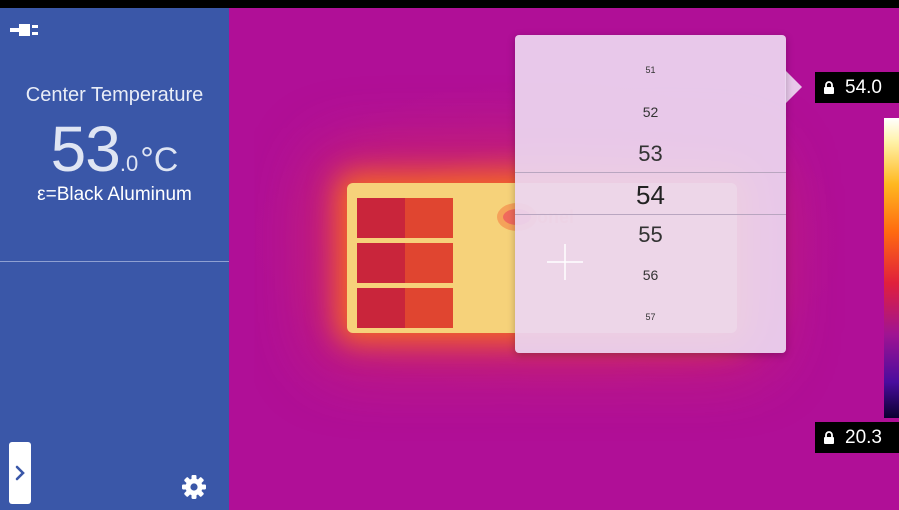 This screenshot has width=899, height=510. What do you see at coordinates (114, 261) in the screenshot?
I see `sidebar-divider` at bounding box center [114, 261].